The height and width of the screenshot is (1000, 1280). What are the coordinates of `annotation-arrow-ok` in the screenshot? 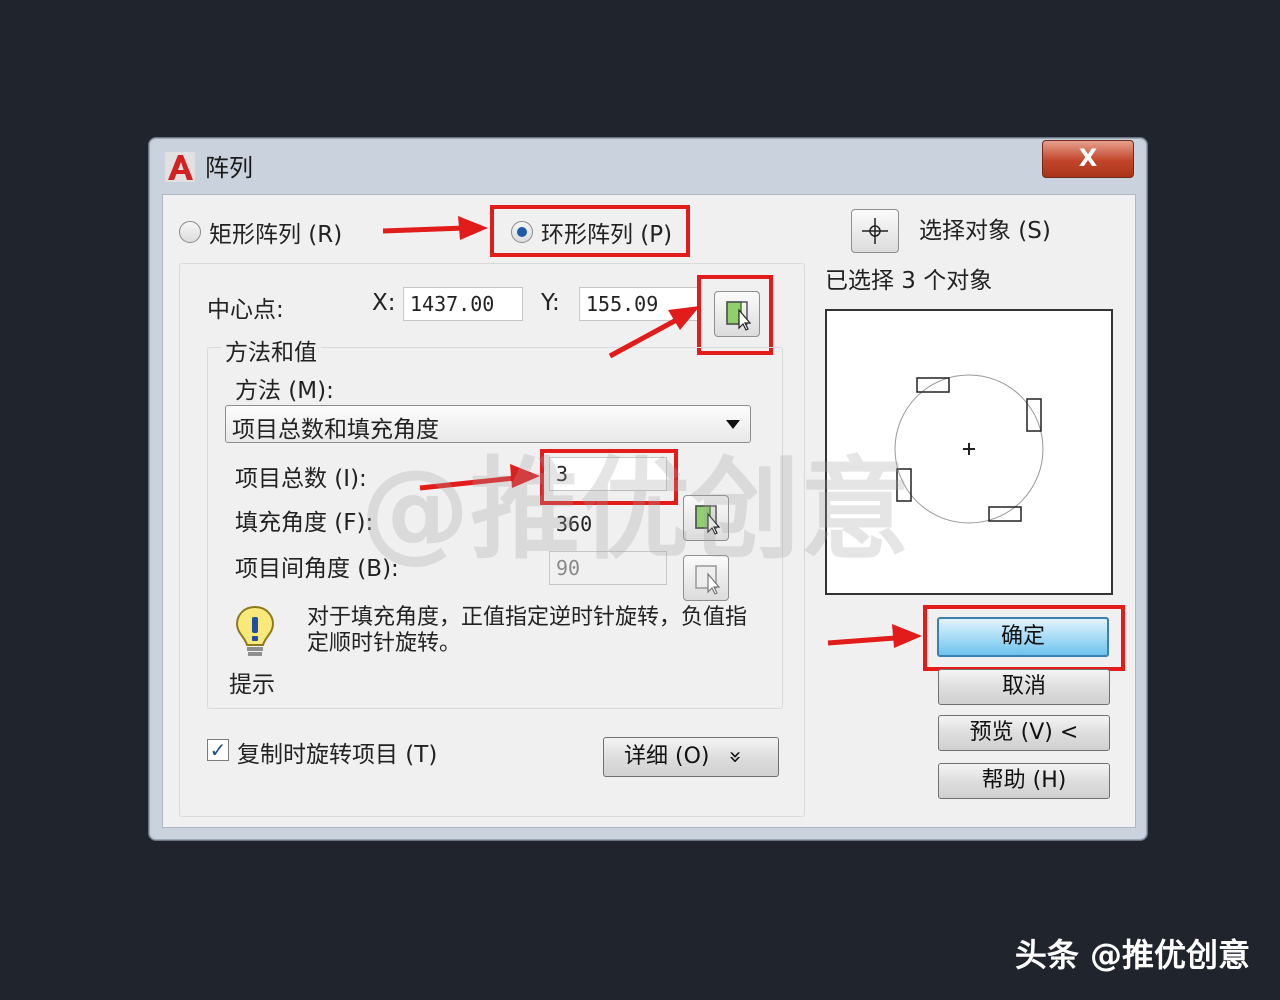 It's located at (874, 636).